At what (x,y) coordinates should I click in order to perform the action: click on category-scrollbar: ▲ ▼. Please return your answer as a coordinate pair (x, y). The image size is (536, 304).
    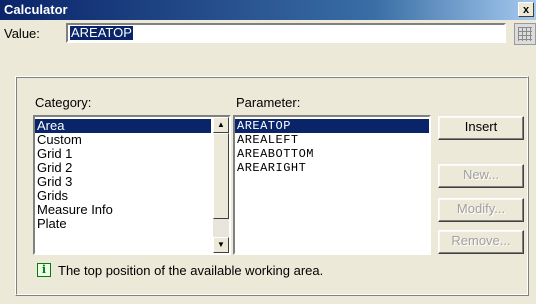
    Looking at the image, I should click on (221, 185).